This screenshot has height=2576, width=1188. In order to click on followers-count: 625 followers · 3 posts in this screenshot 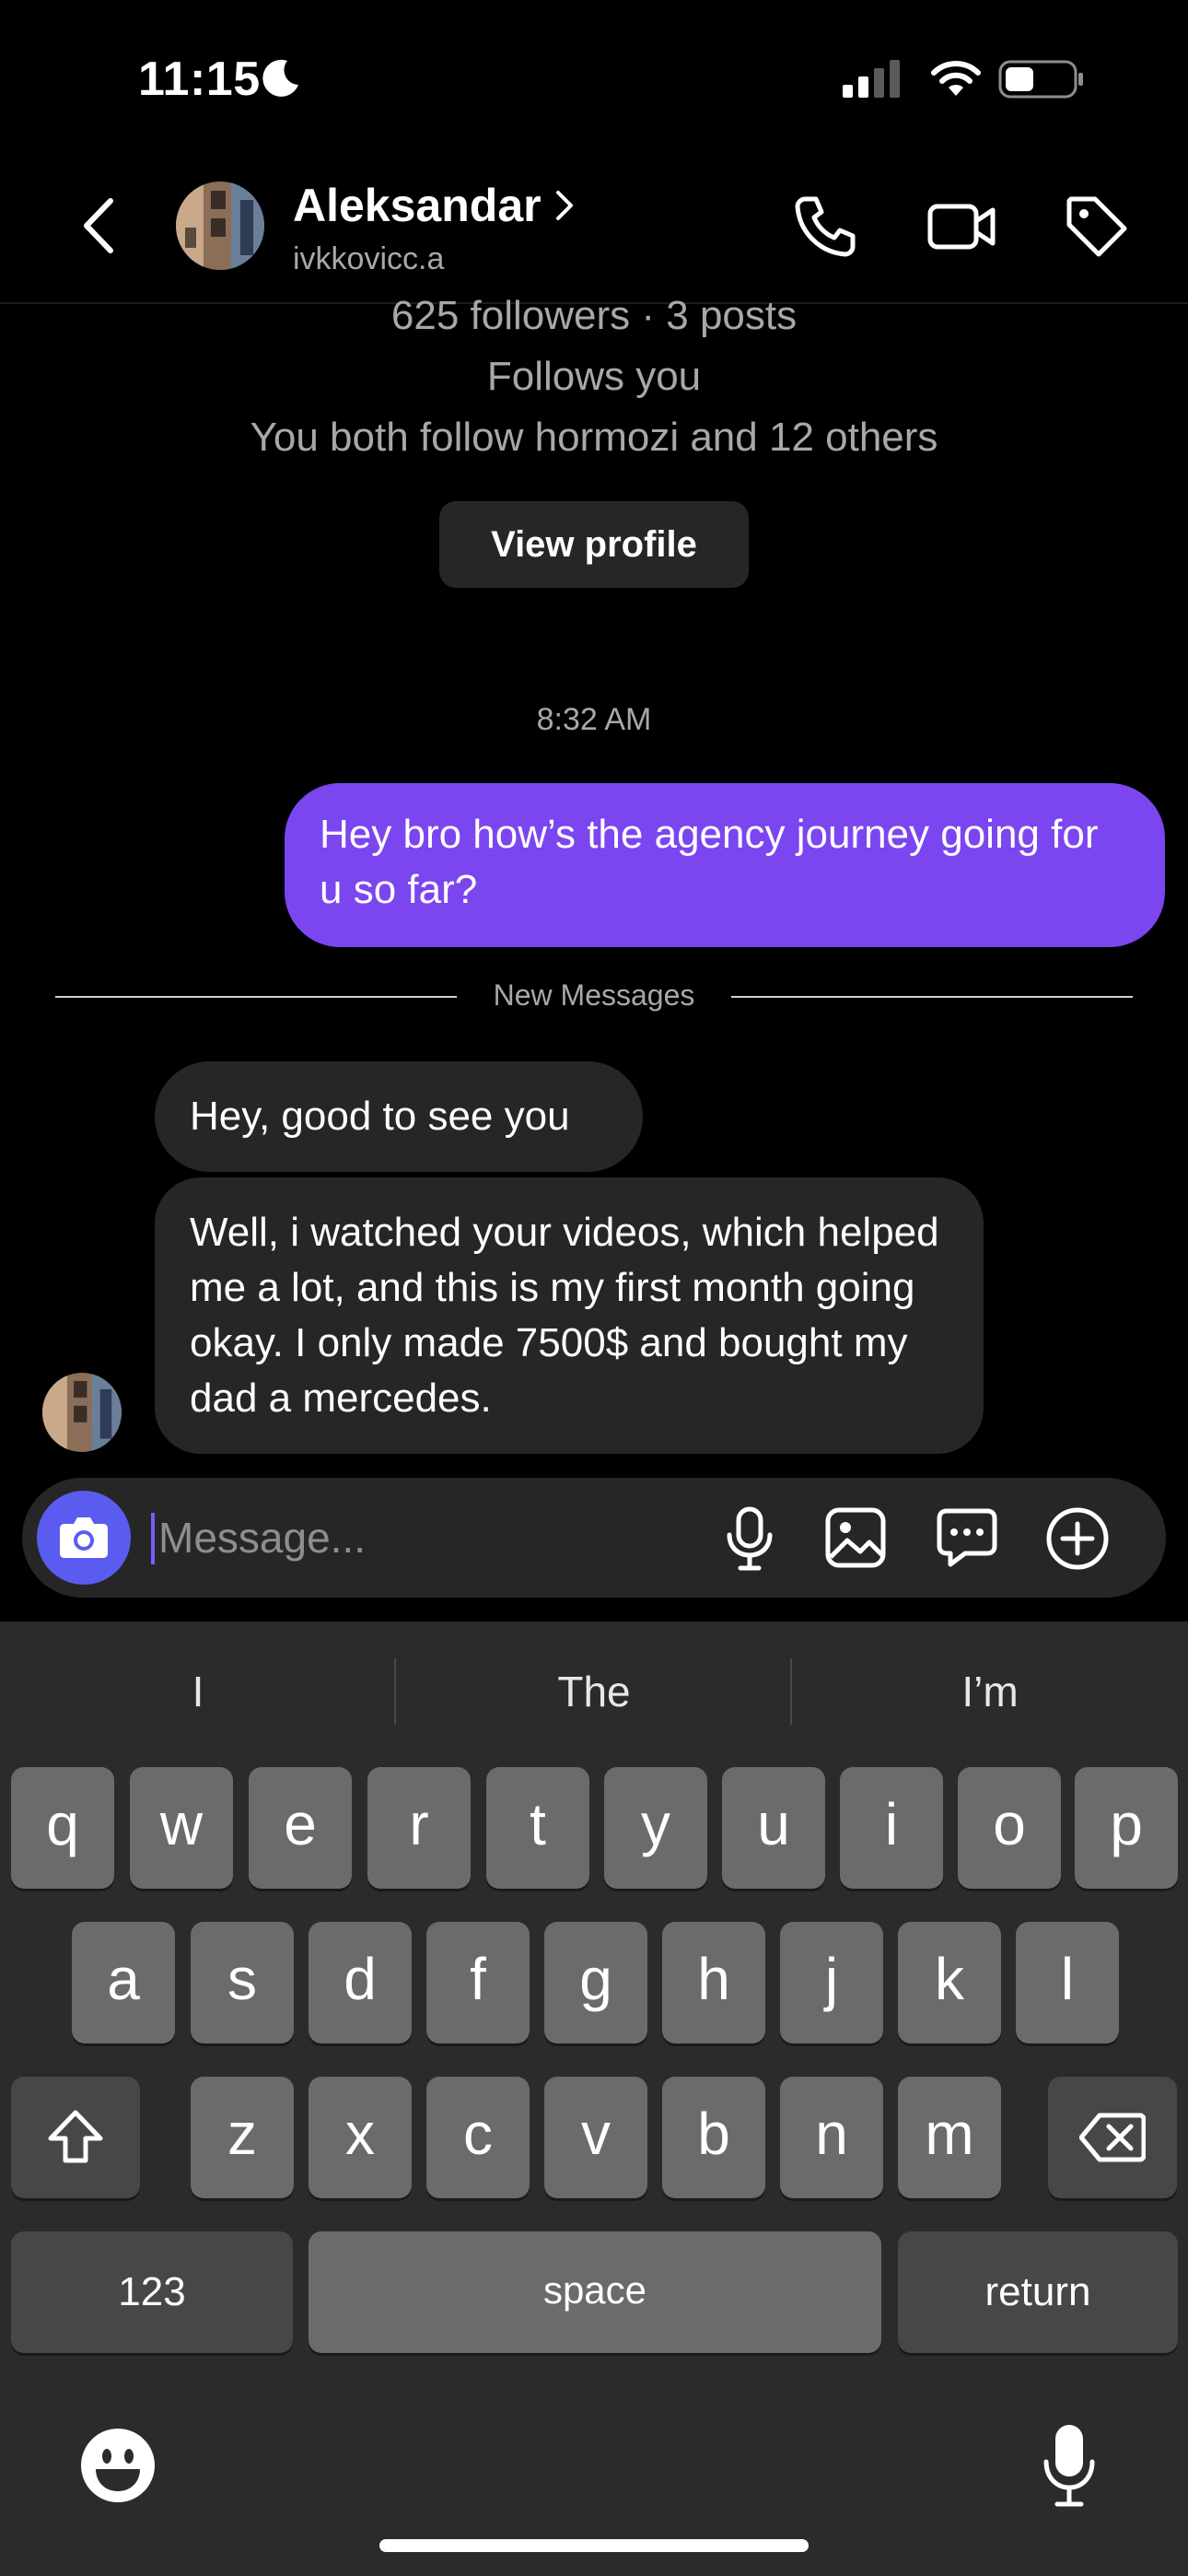, I will do `click(594, 315)`.